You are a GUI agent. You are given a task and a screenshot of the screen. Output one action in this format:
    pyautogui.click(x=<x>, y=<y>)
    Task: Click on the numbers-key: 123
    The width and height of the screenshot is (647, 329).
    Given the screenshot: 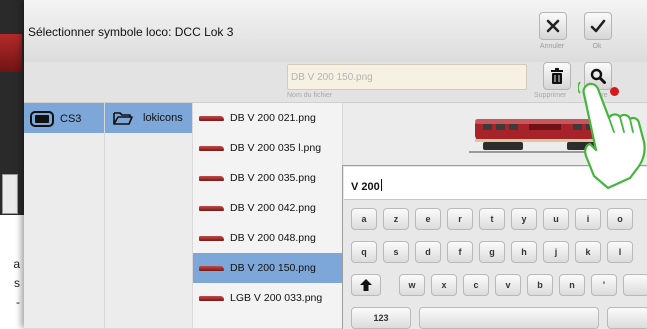 What is the action you would take?
    pyautogui.click(x=381, y=318)
    